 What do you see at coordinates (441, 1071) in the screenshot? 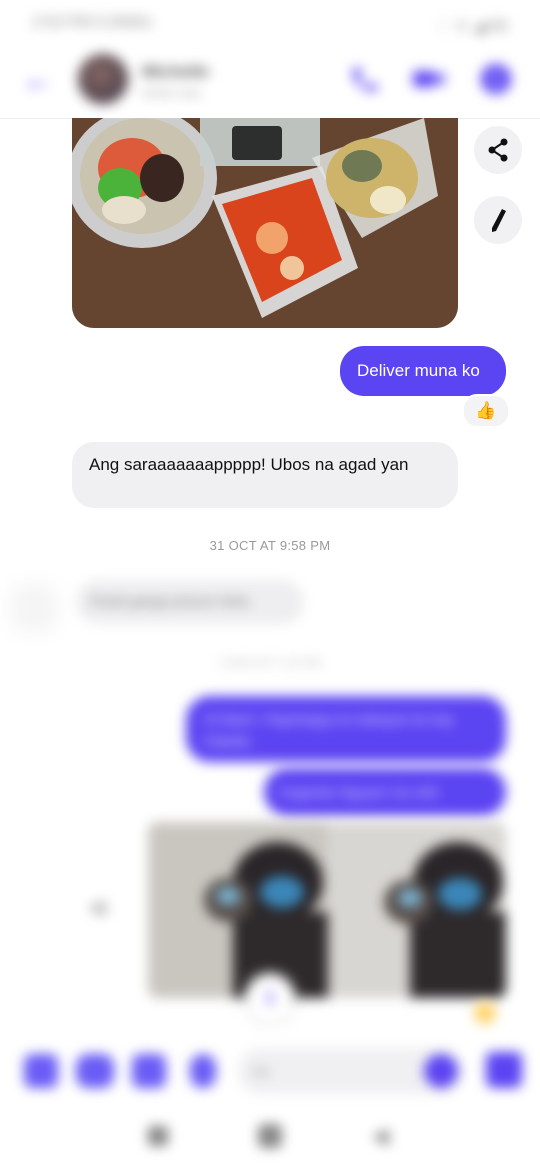
I see `emoji-icon` at bounding box center [441, 1071].